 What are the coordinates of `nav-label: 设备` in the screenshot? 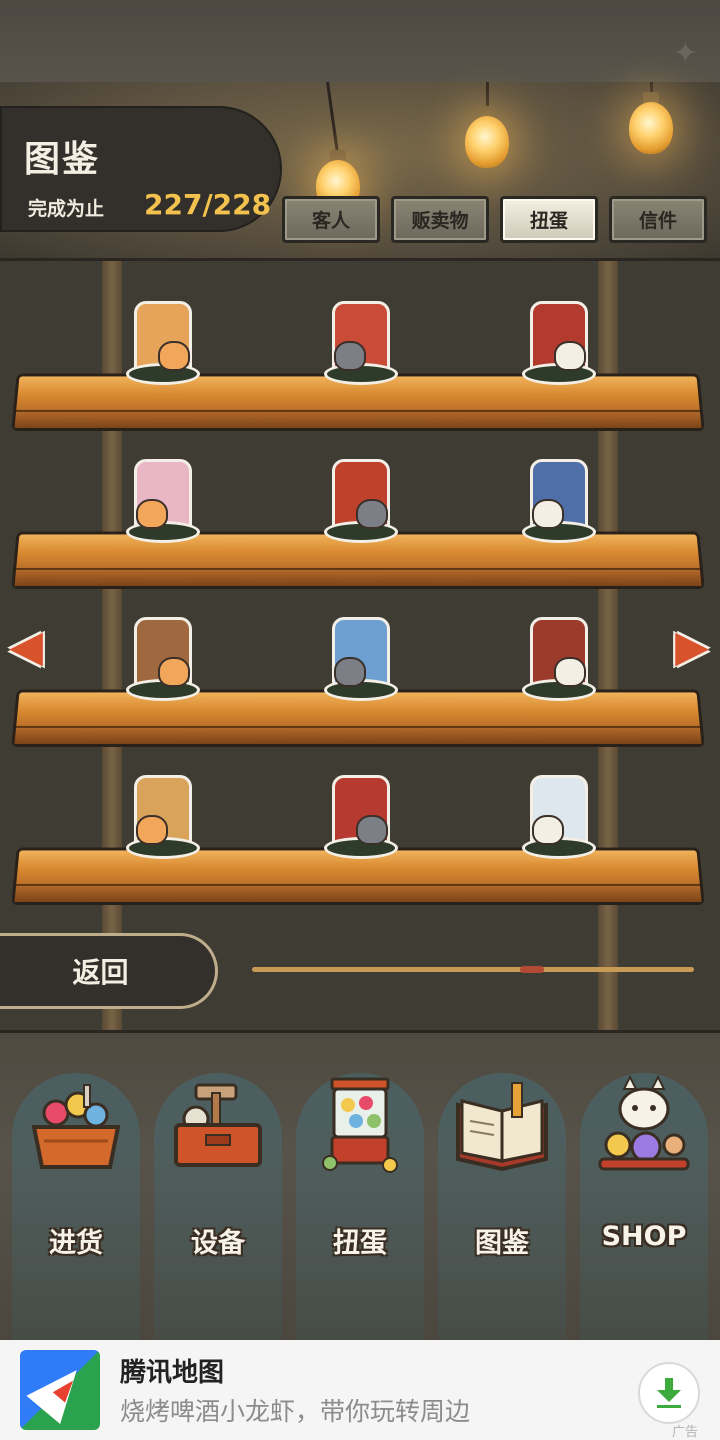 It's located at (218, 1243).